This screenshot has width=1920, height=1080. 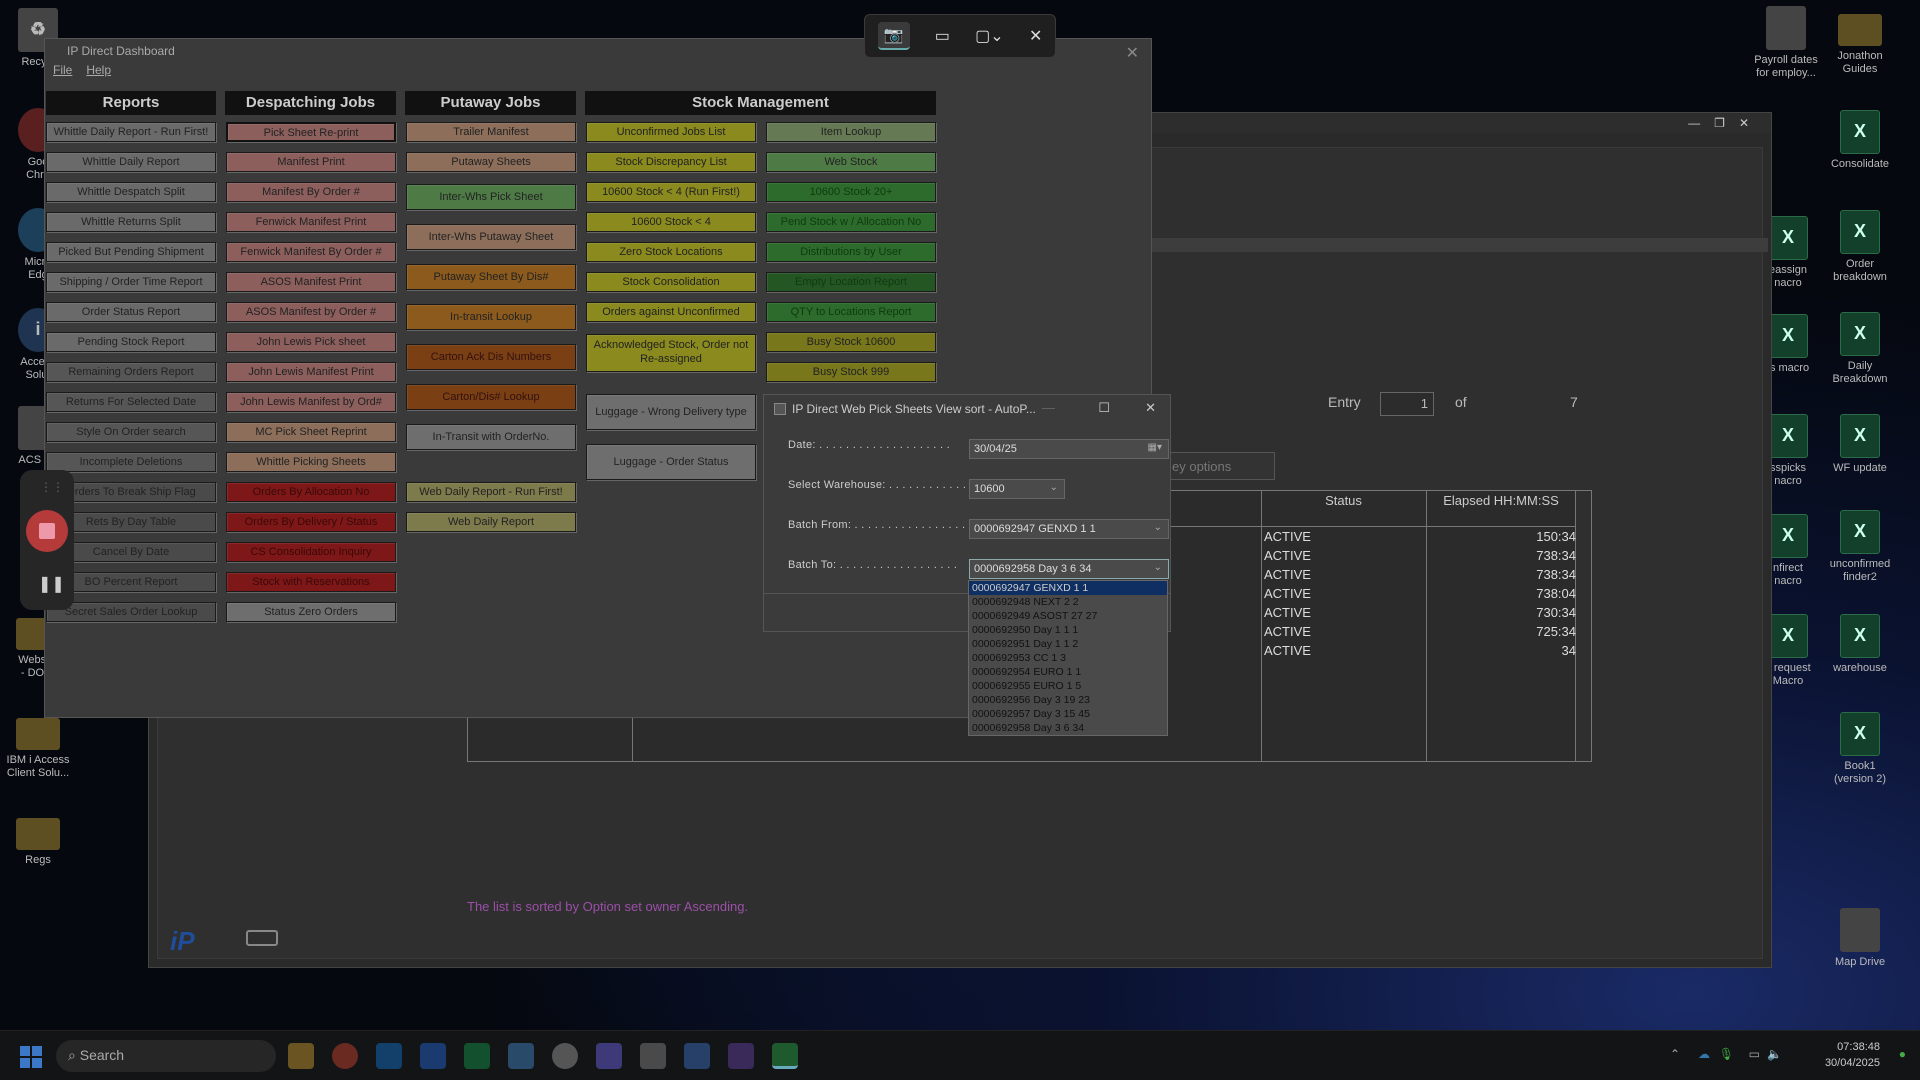 I want to click on despatch-button: CS Consolidation Inquiry, so click(x=311, y=552).